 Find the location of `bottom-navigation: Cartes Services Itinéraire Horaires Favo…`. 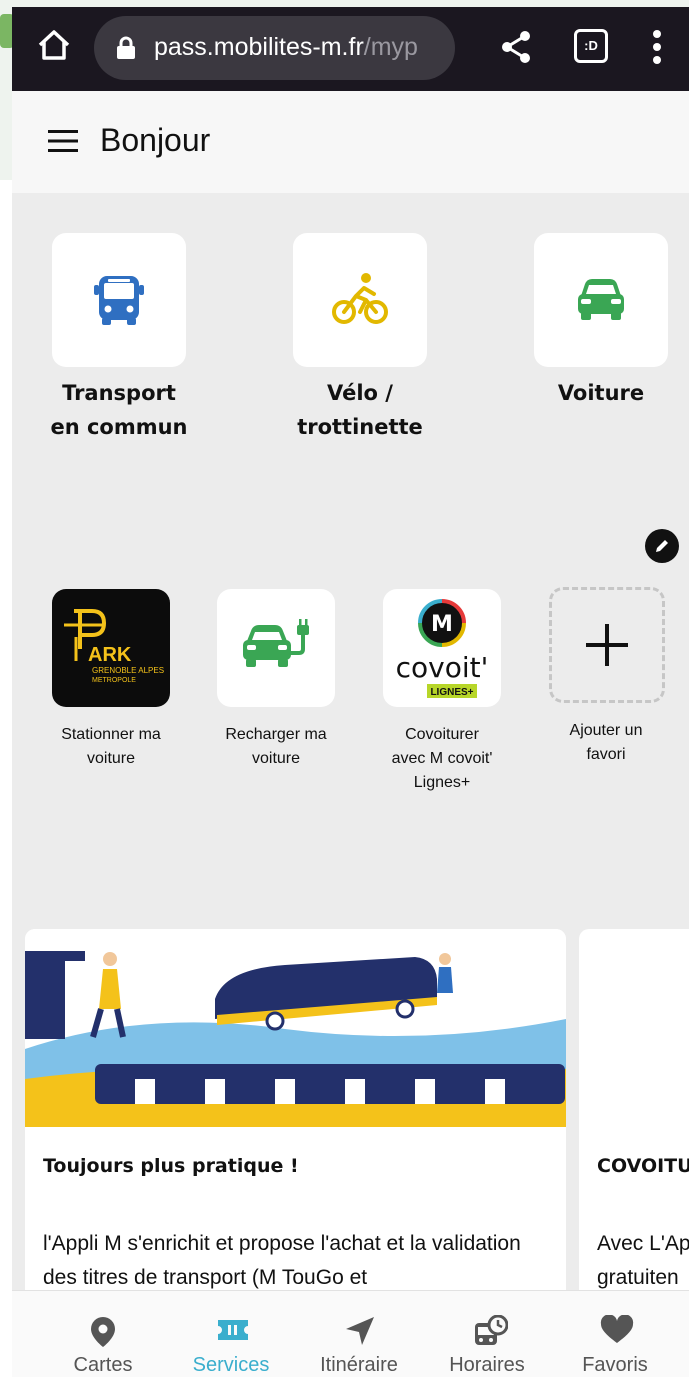

bottom-navigation: Cartes Services Itinéraire Horaires Favo… is located at coordinates (350, 1333).